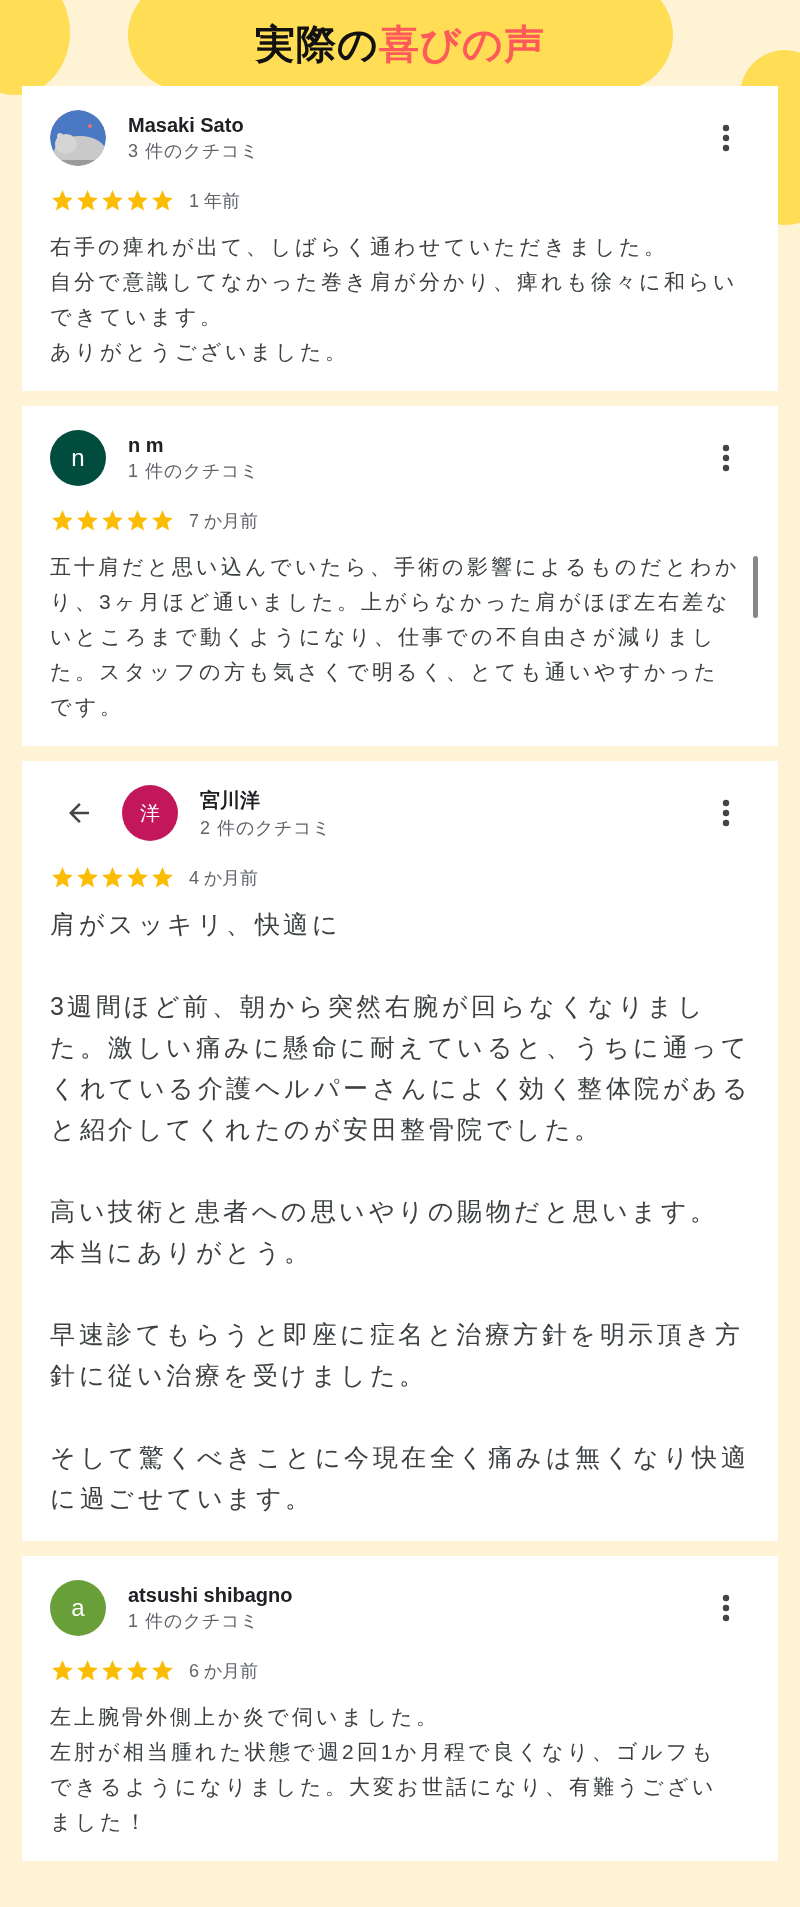 The width and height of the screenshot is (800, 1907). What do you see at coordinates (78, 458) in the screenshot?
I see `avatar: n` at bounding box center [78, 458].